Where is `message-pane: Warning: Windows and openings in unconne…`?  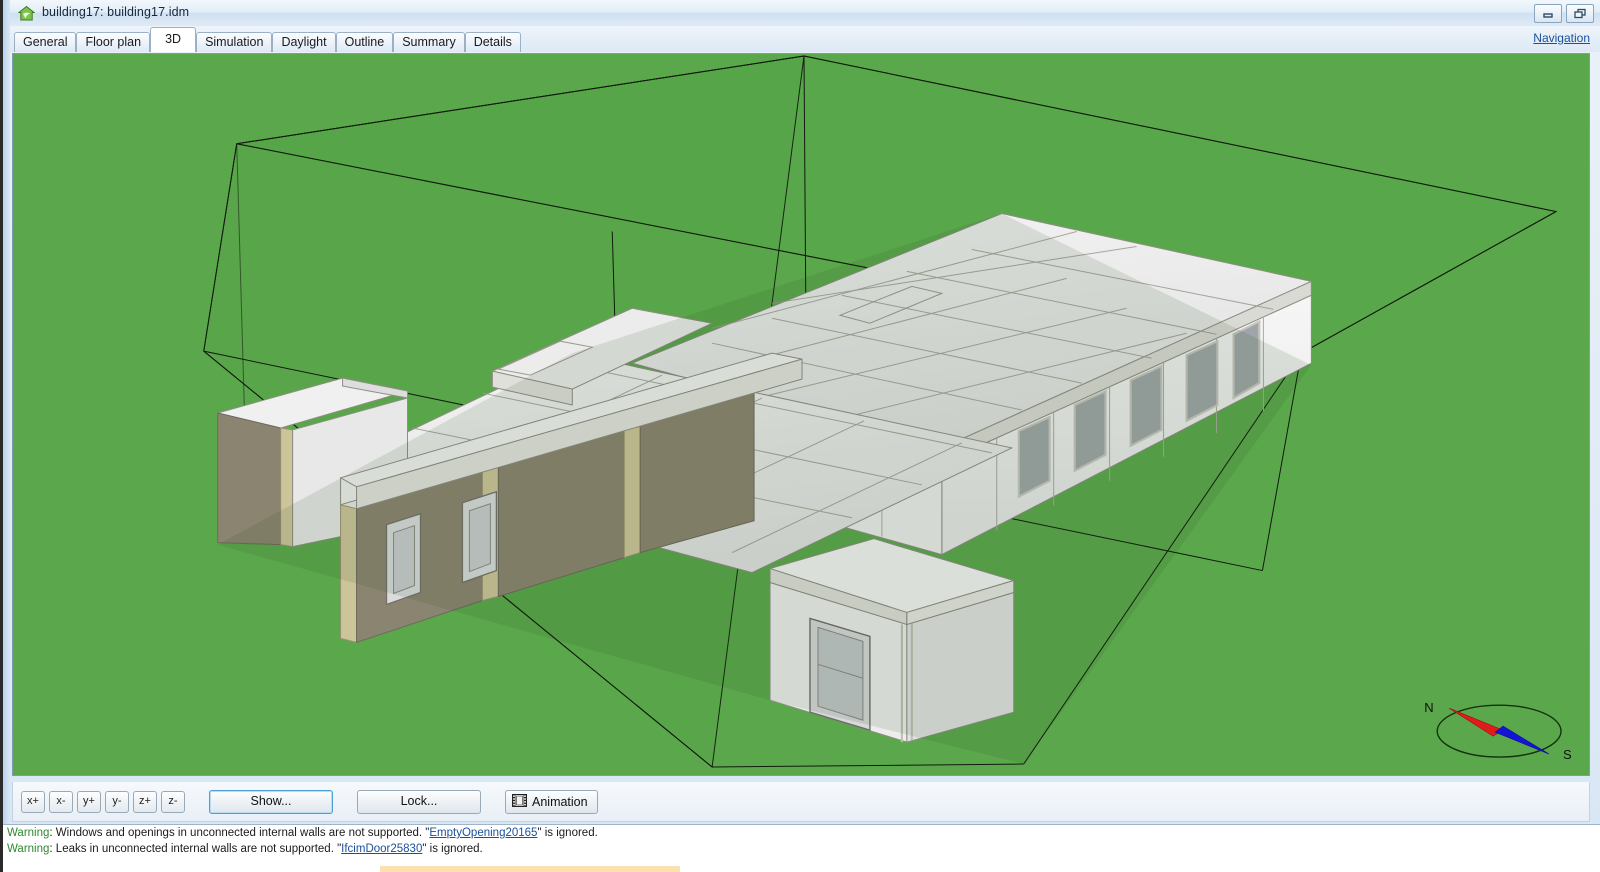 message-pane: Warning: Windows and openings in unconne… is located at coordinates (801, 848).